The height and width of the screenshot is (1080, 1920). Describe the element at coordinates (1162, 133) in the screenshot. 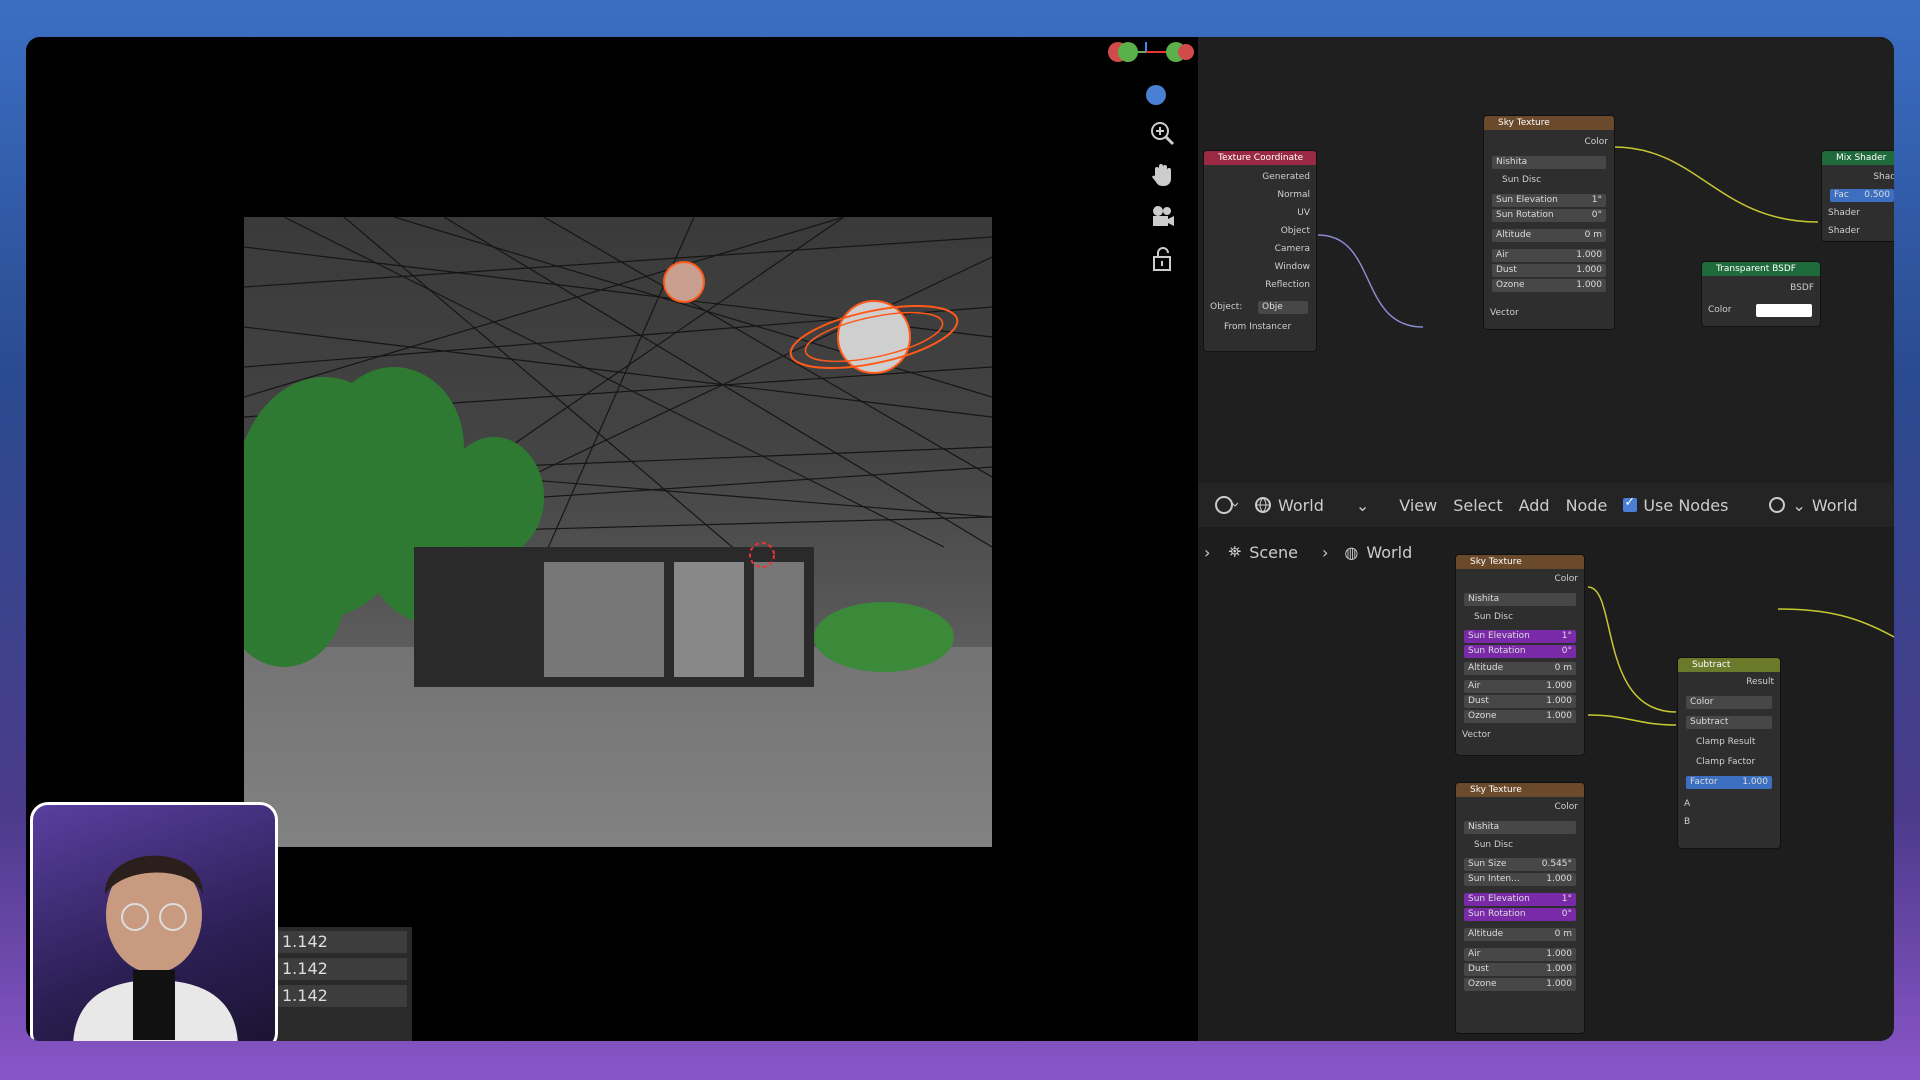

I see `zoom-icon` at that location.